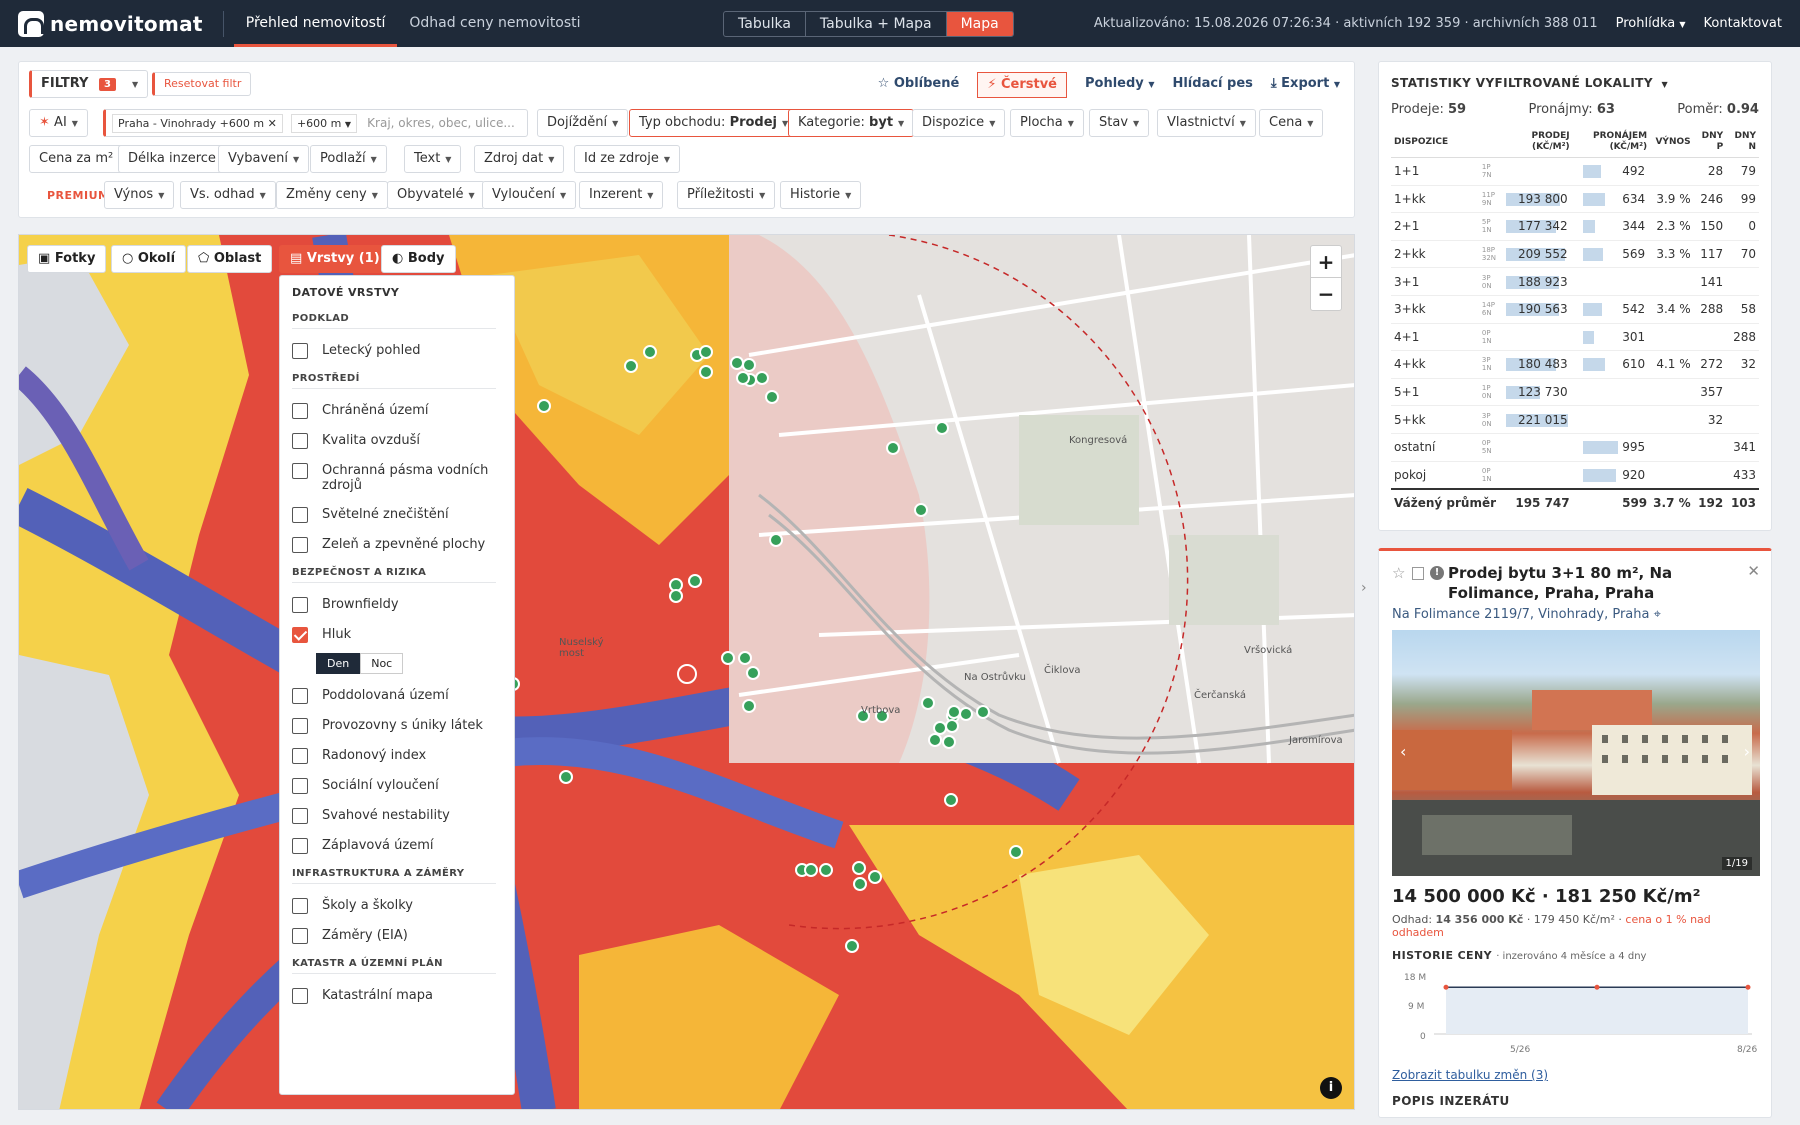  What do you see at coordinates (403, 478) in the screenshot?
I see `layer-item: Ochranná pásma vodních zdrojů` at bounding box center [403, 478].